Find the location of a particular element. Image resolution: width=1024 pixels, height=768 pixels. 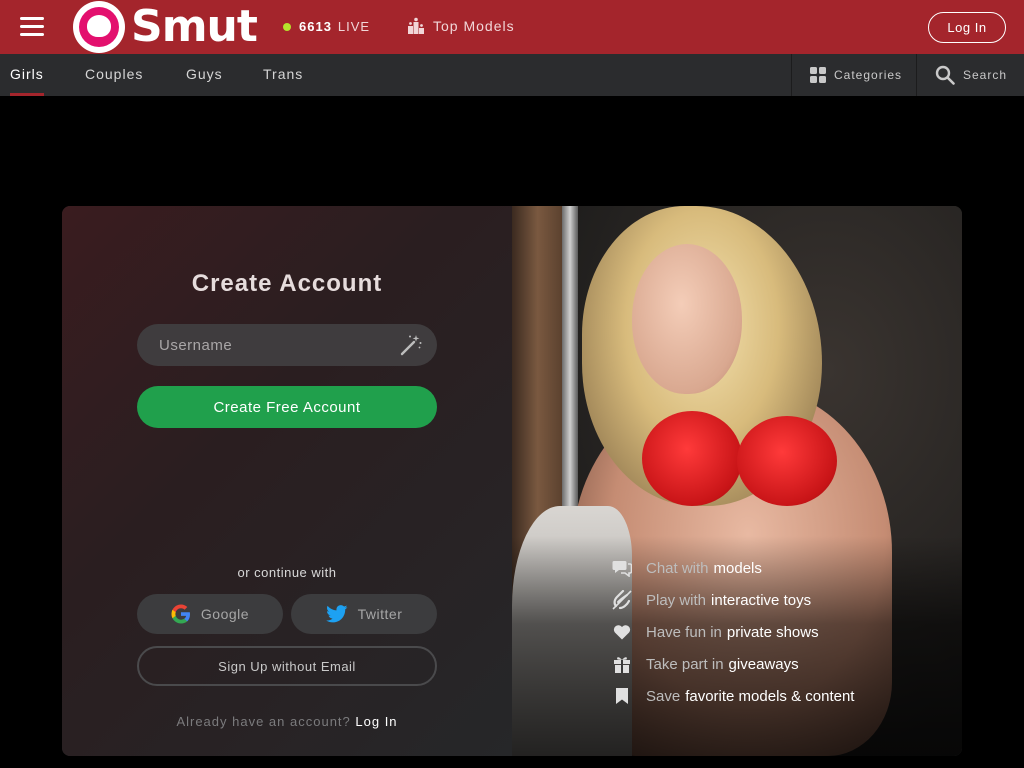

tab-trans: Trans is located at coordinates (283, 75).